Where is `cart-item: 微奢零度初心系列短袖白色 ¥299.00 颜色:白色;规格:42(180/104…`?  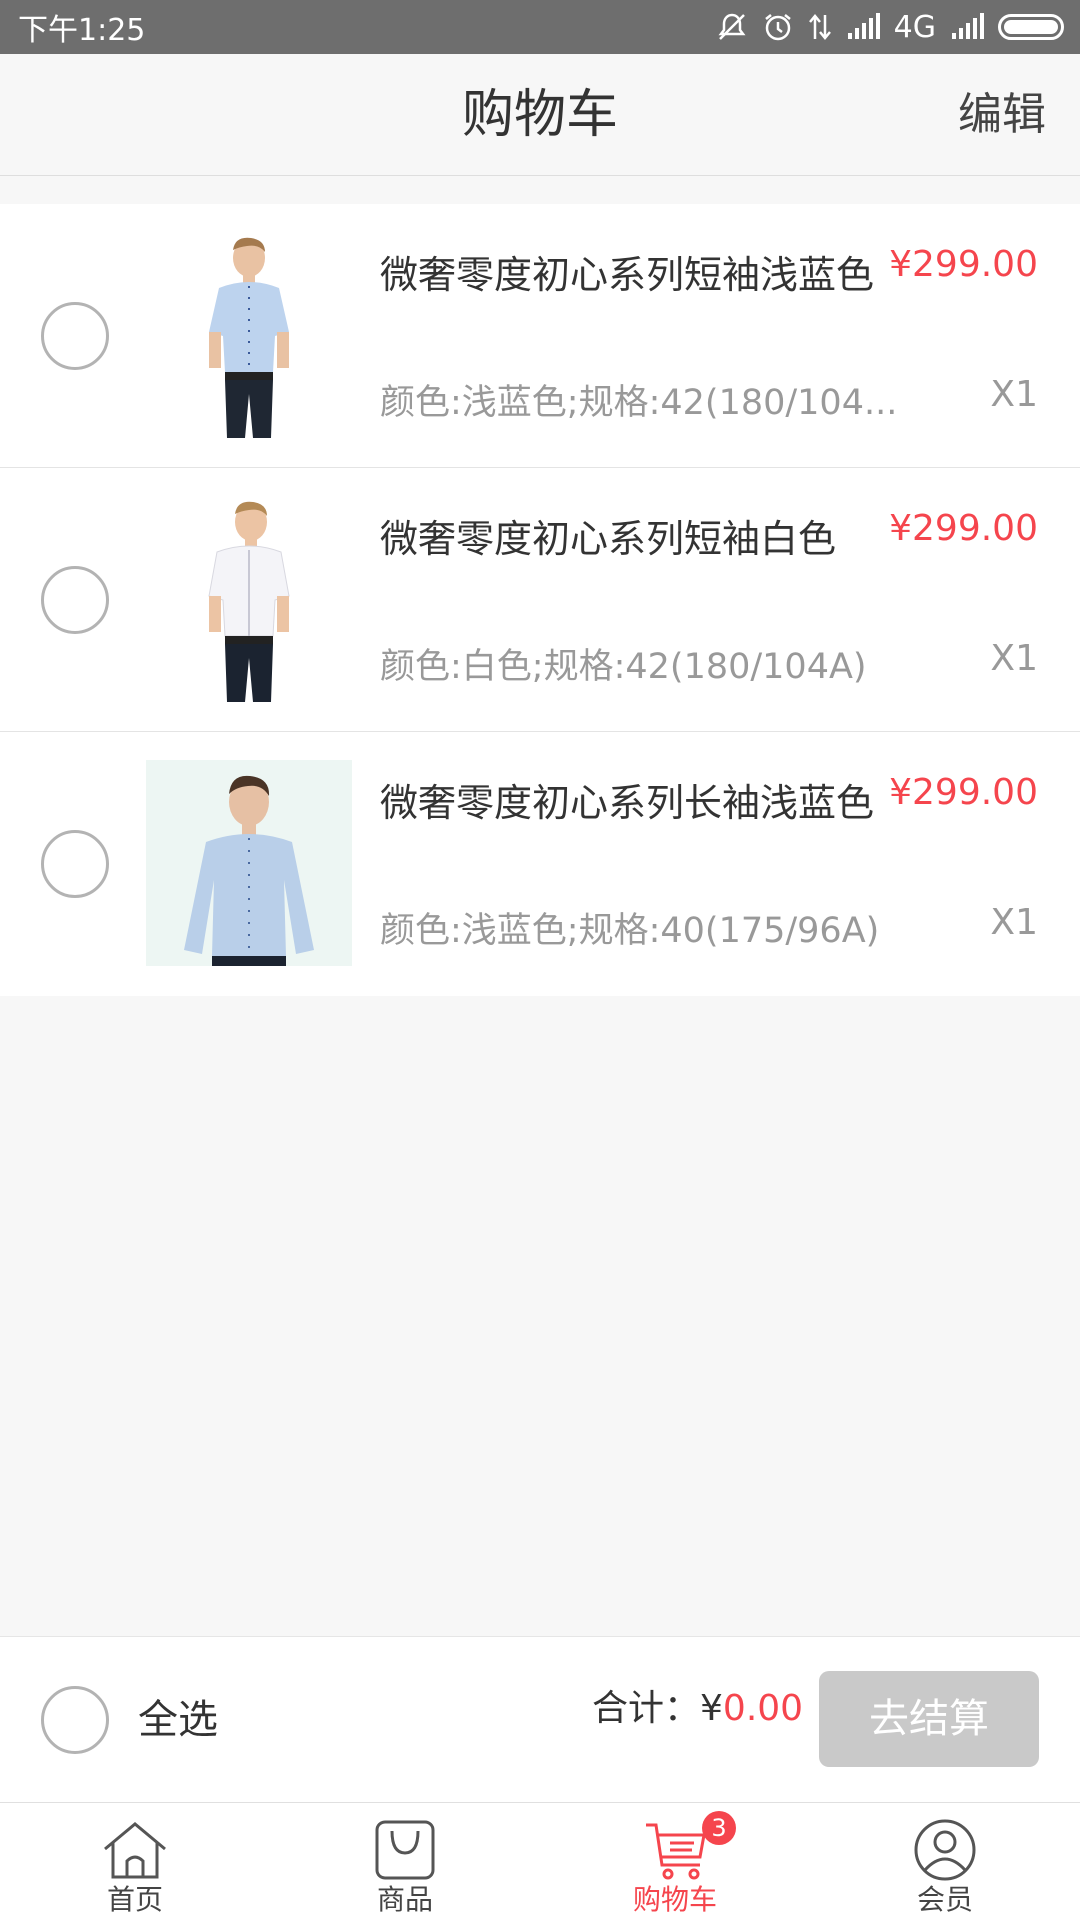
cart-item: 微奢零度初心系列短袖白色 ¥299.00 颜色:白色;规格:42(180/104… is located at coordinates (540, 600).